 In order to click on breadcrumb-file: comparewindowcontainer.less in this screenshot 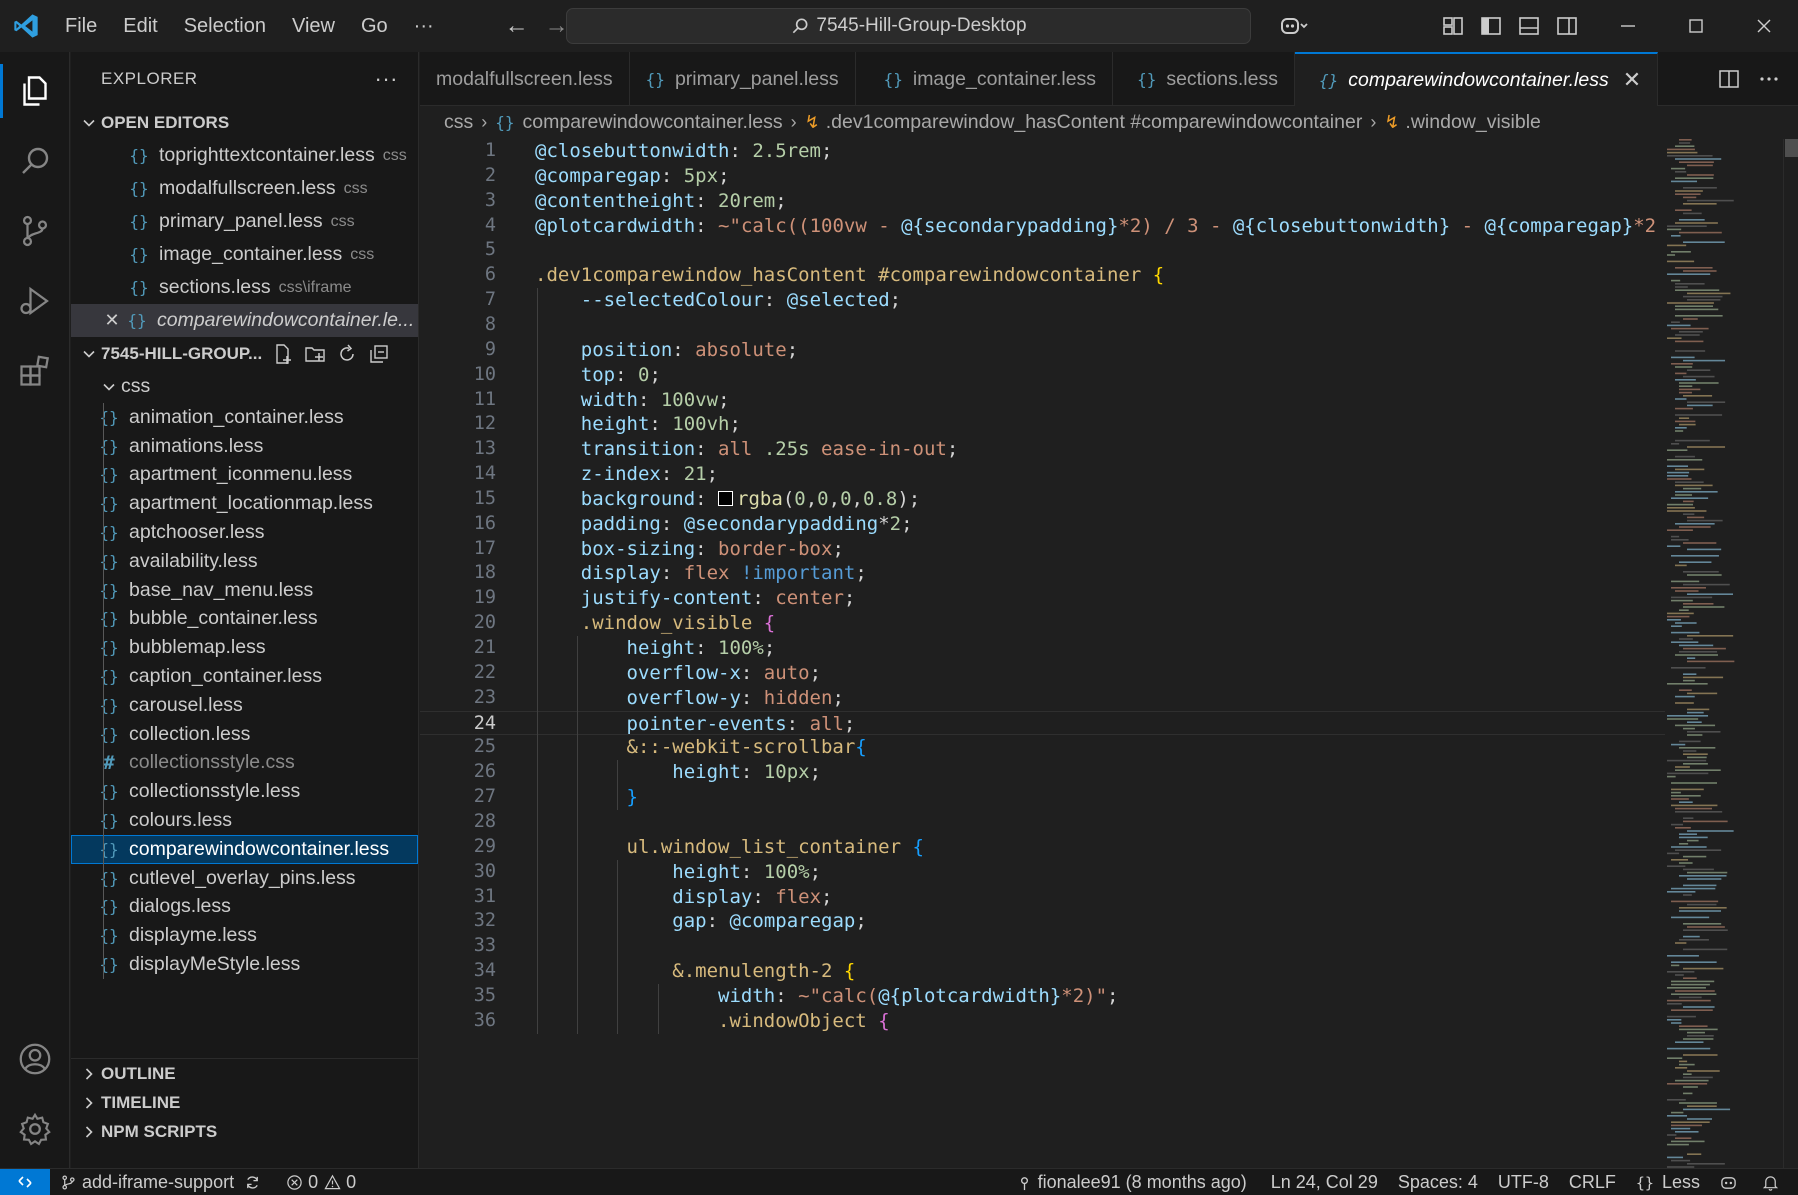, I will do `click(653, 122)`.